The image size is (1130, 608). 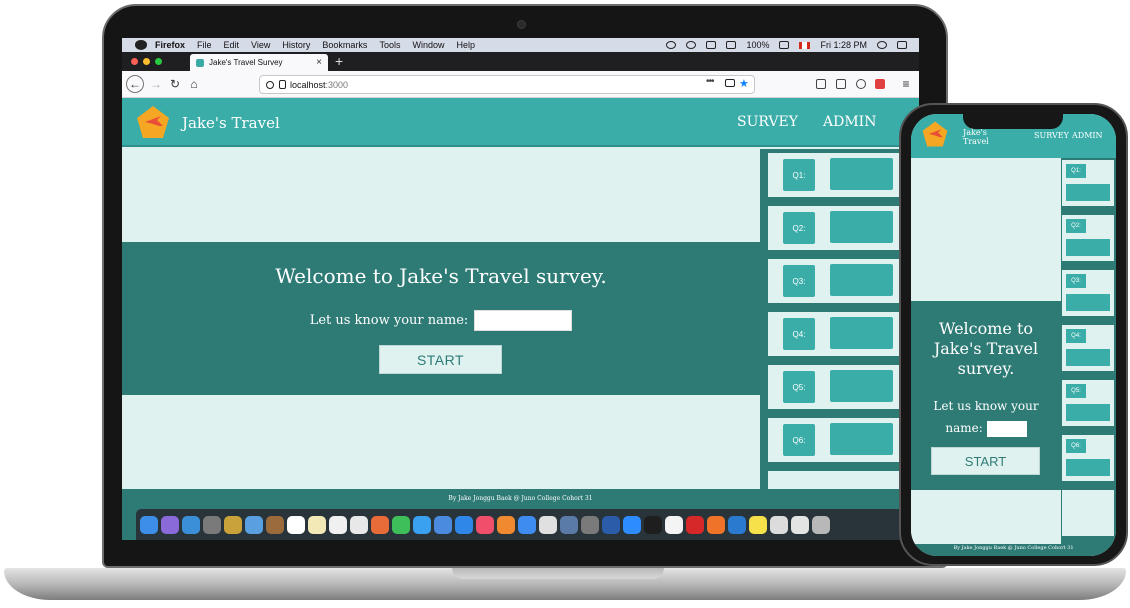 I want to click on facetime-icon, so click(x=401, y=524).